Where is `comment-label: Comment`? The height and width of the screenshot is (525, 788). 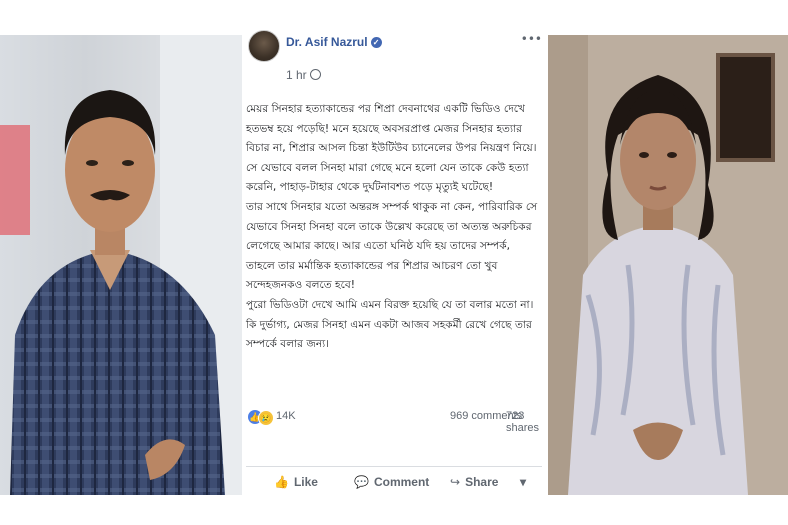 comment-label: Comment is located at coordinates (401, 482).